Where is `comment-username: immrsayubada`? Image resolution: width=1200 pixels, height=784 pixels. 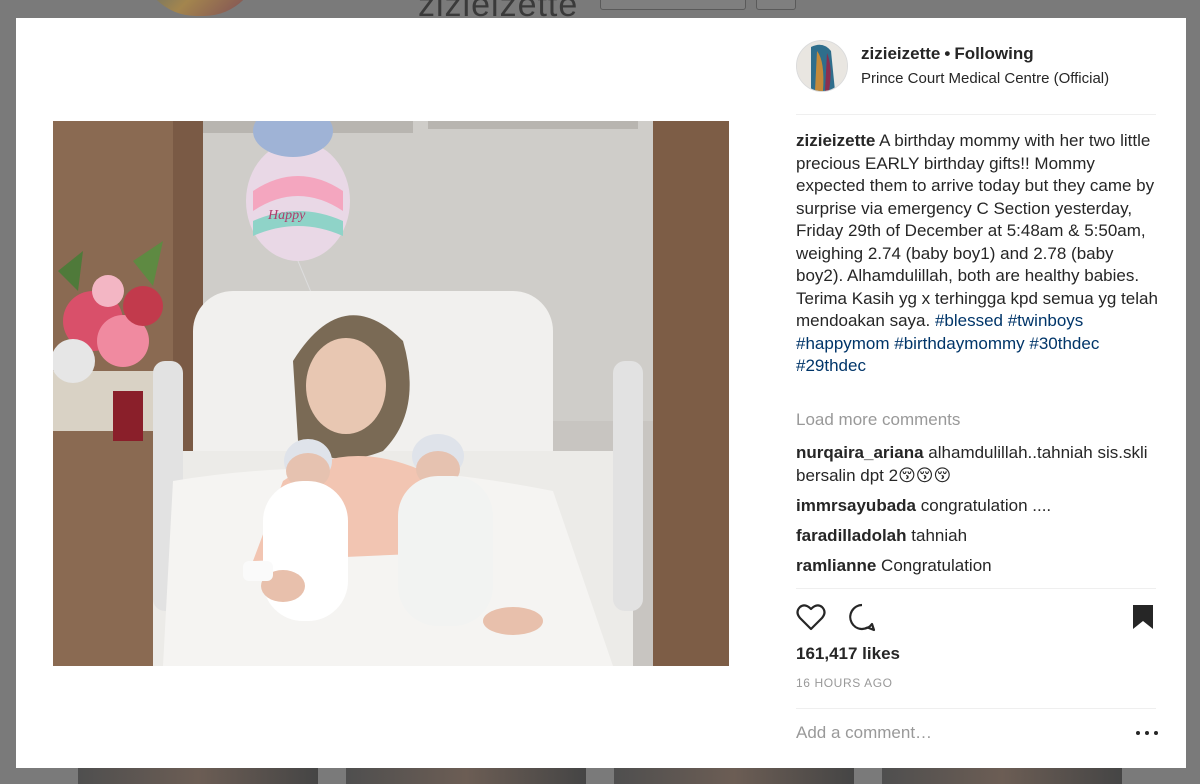 comment-username: immrsayubada is located at coordinates (856, 505).